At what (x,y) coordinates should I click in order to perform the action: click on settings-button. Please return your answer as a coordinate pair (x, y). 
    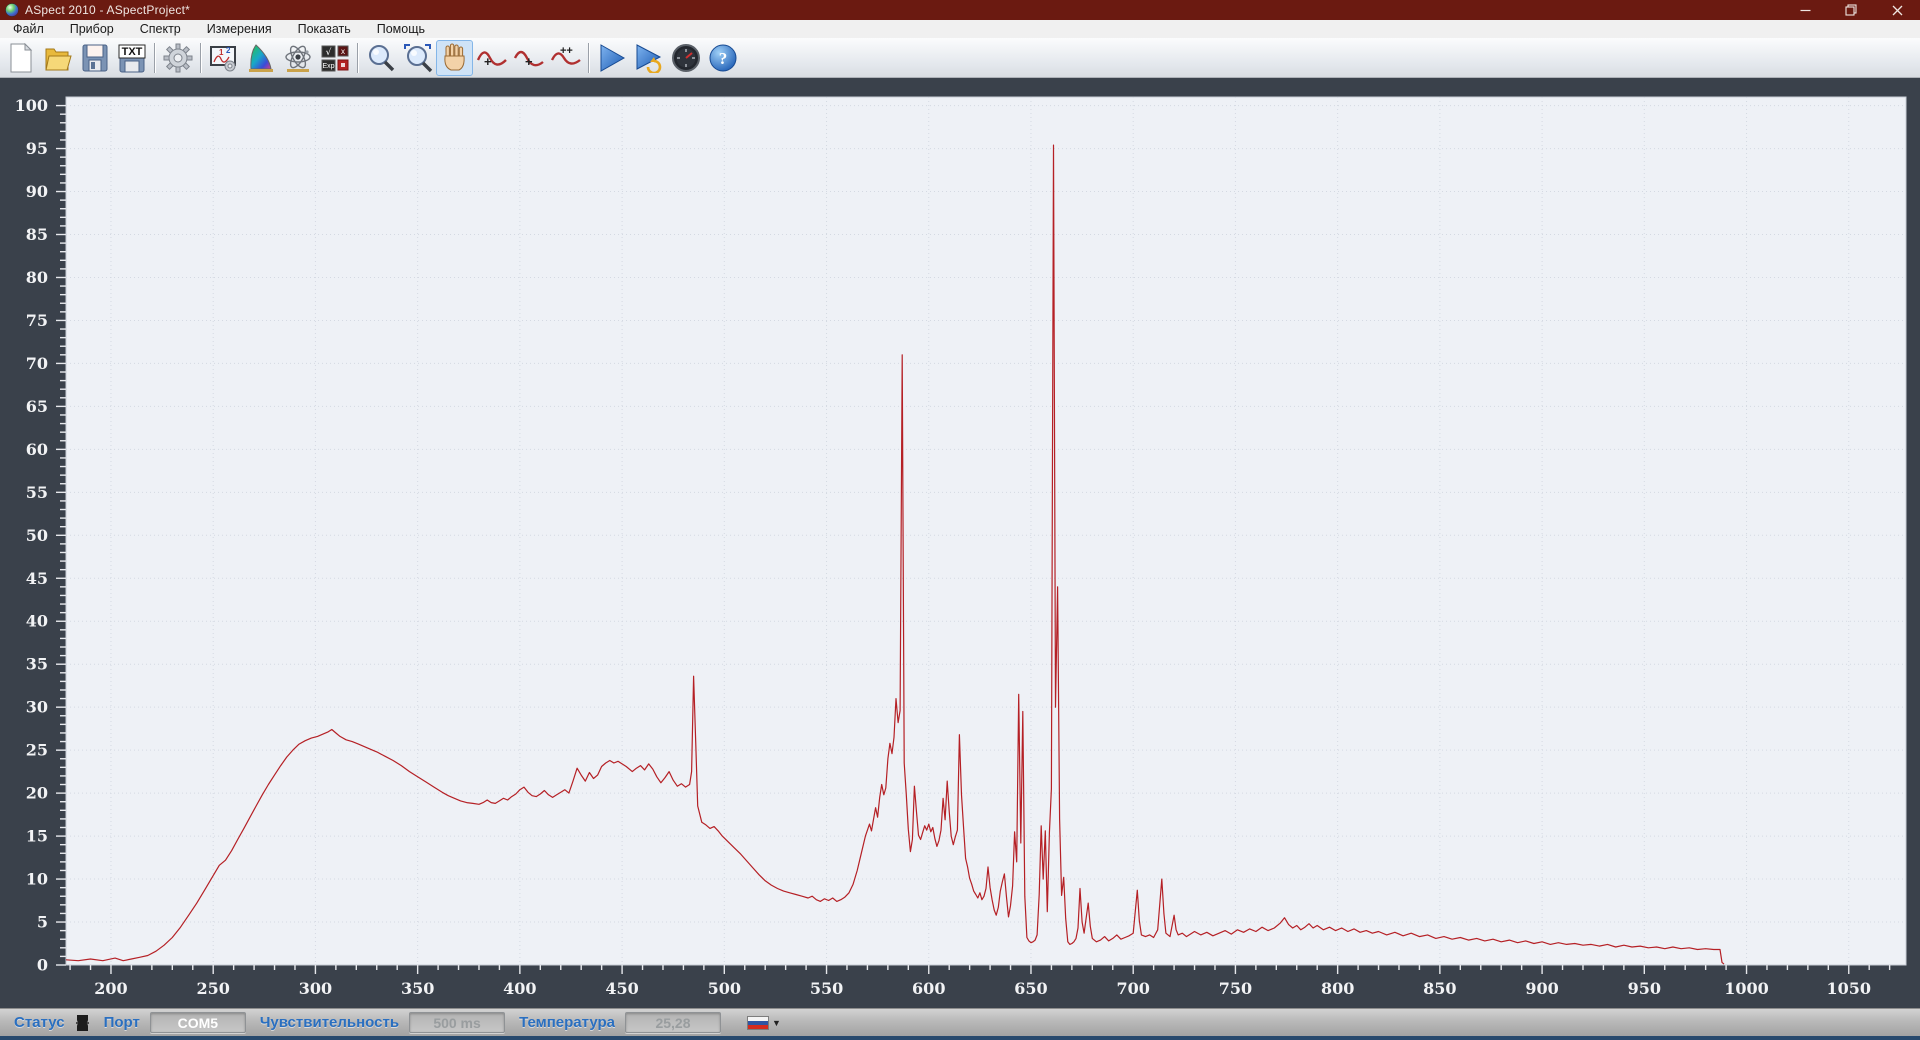
    Looking at the image, I should click on (177, 58).